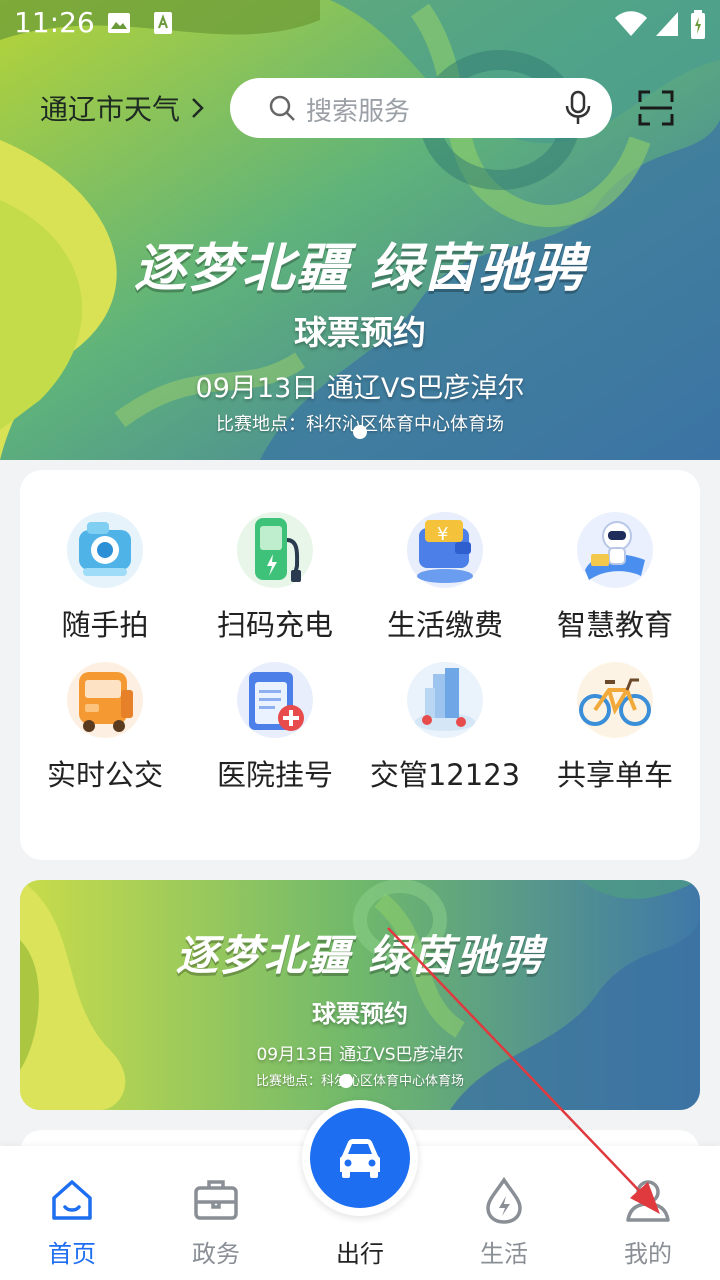 The height and width of the screenshot is (1280, 720). What do you see at coordinates (578, 108) in the screenshot?
I see `microphone-icon` at bounding box center [578, 108].